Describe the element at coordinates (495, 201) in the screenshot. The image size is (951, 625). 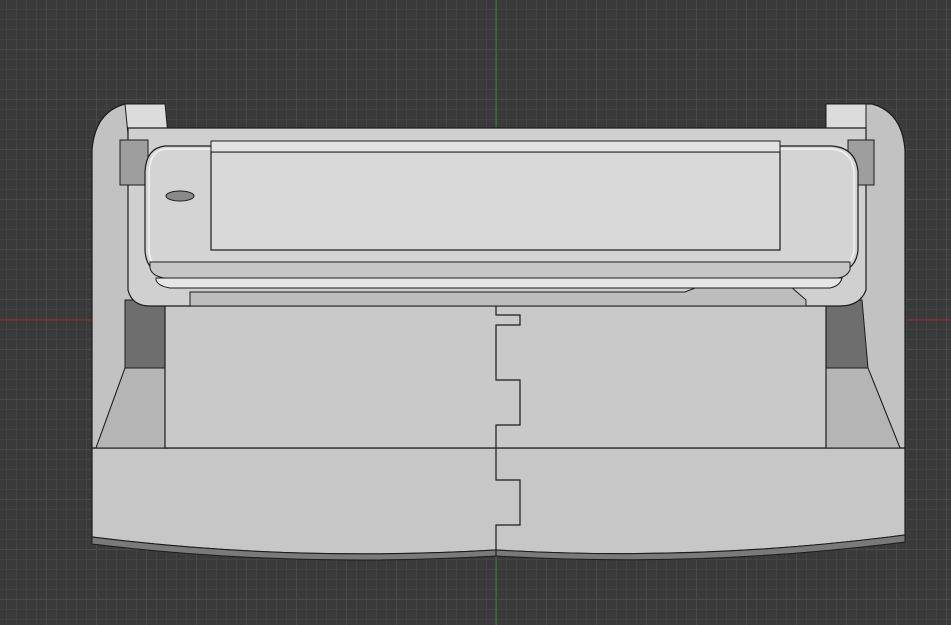
I see `device-screen` at that location.